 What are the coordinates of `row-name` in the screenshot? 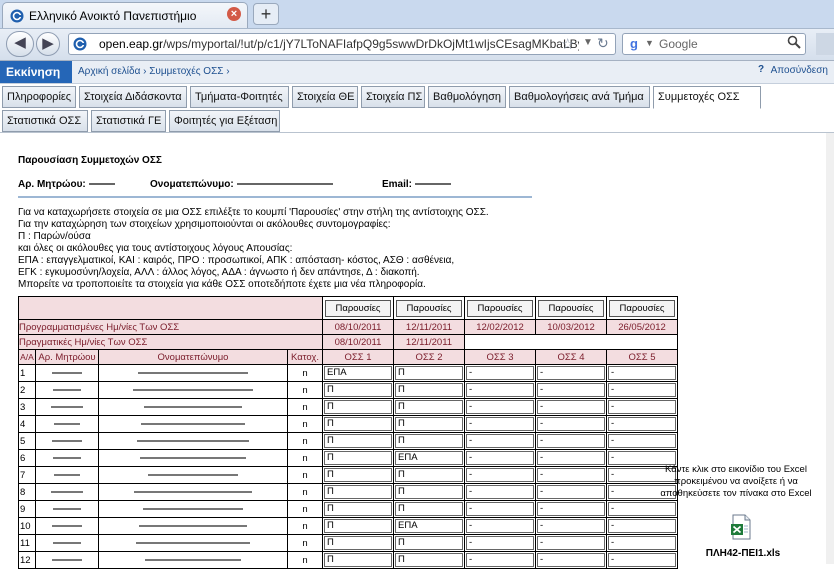 It's located at (193, 373).